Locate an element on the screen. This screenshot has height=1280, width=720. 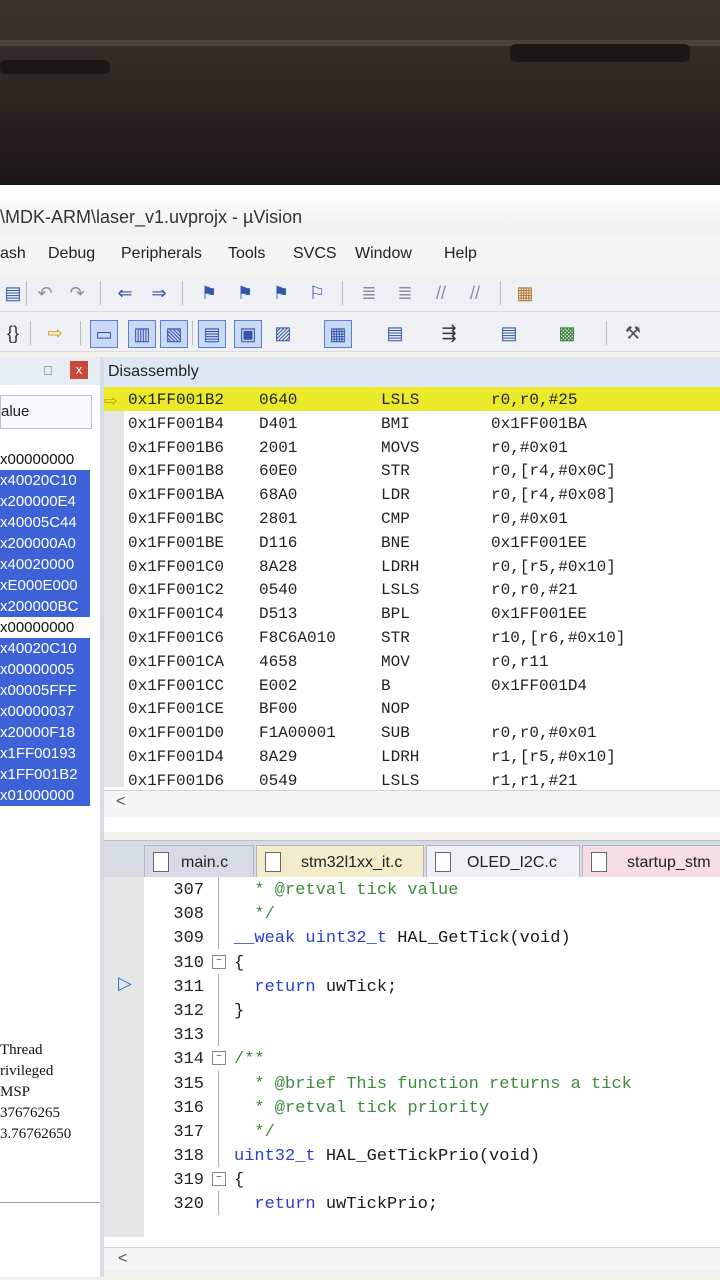
menu-debug: Debug is located at coordinates (71, 254).